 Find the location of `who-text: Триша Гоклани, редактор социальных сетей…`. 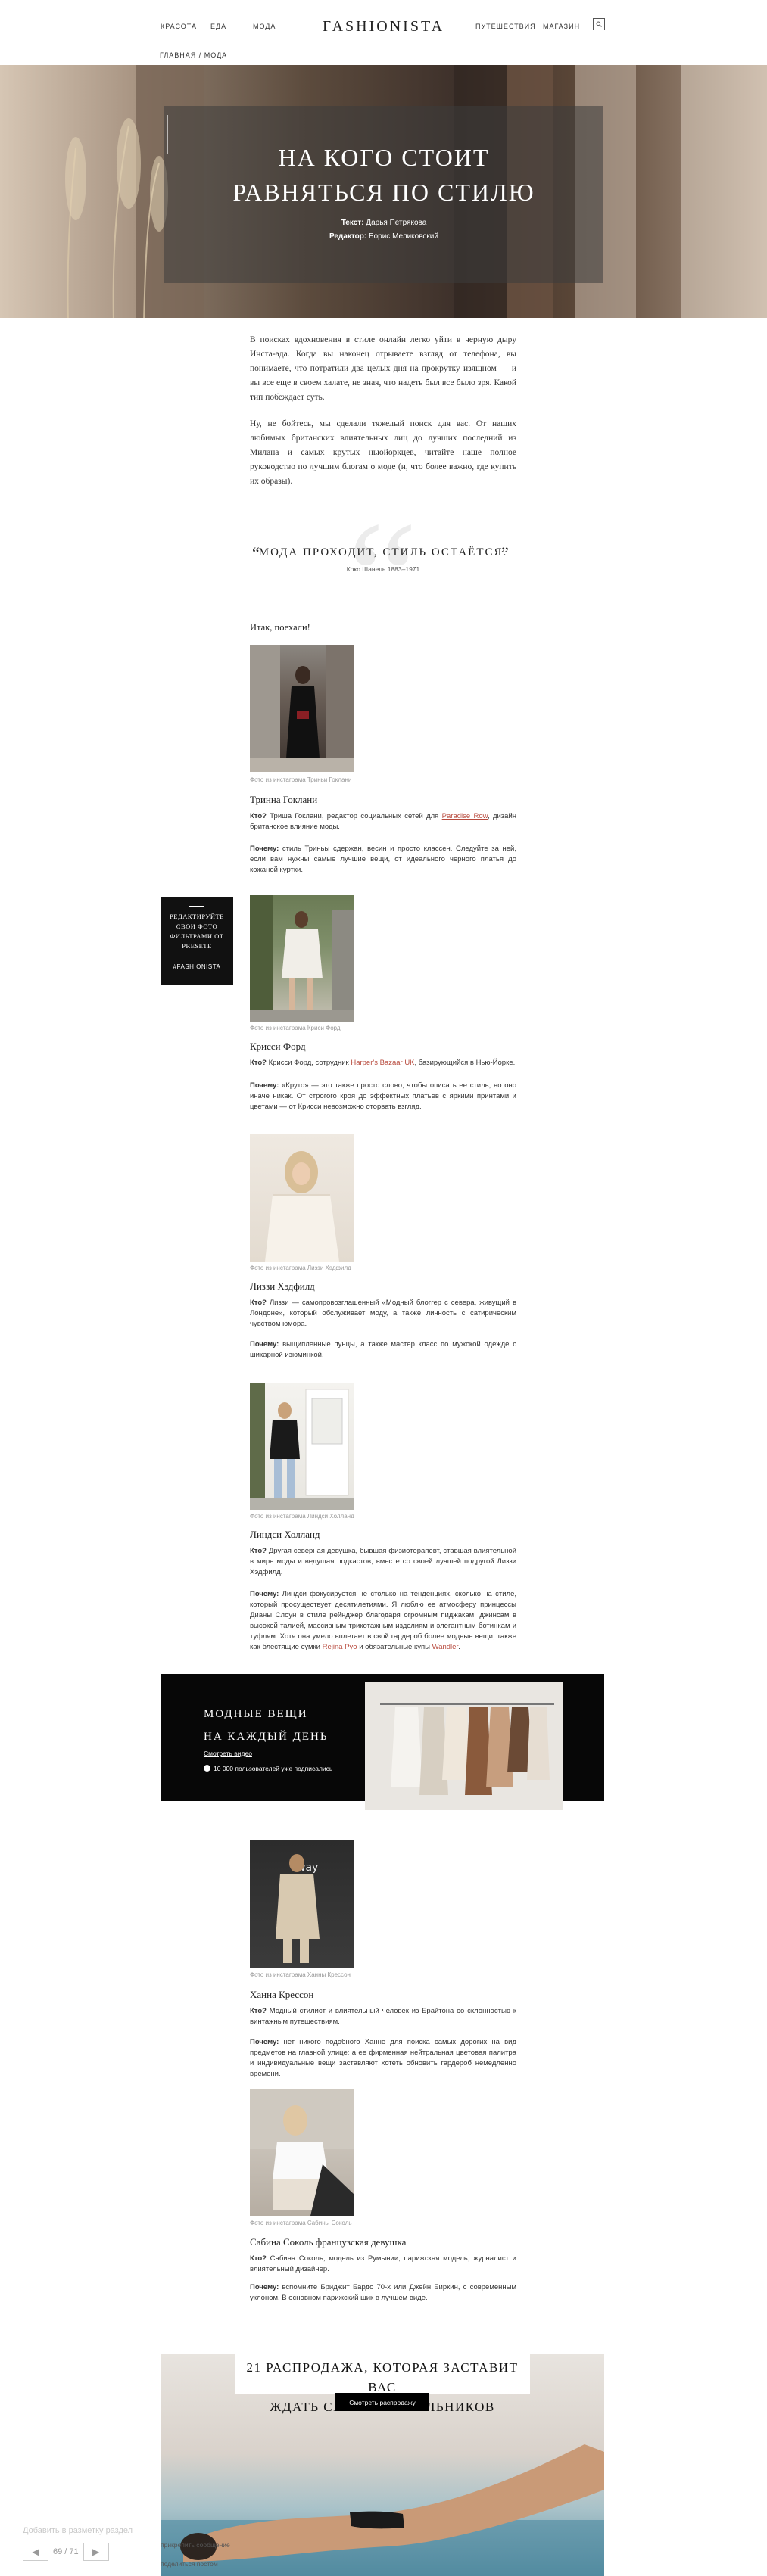

who-text: Триша Гоклани, редактор социальных сетей… is located at coordinates (354, 816).